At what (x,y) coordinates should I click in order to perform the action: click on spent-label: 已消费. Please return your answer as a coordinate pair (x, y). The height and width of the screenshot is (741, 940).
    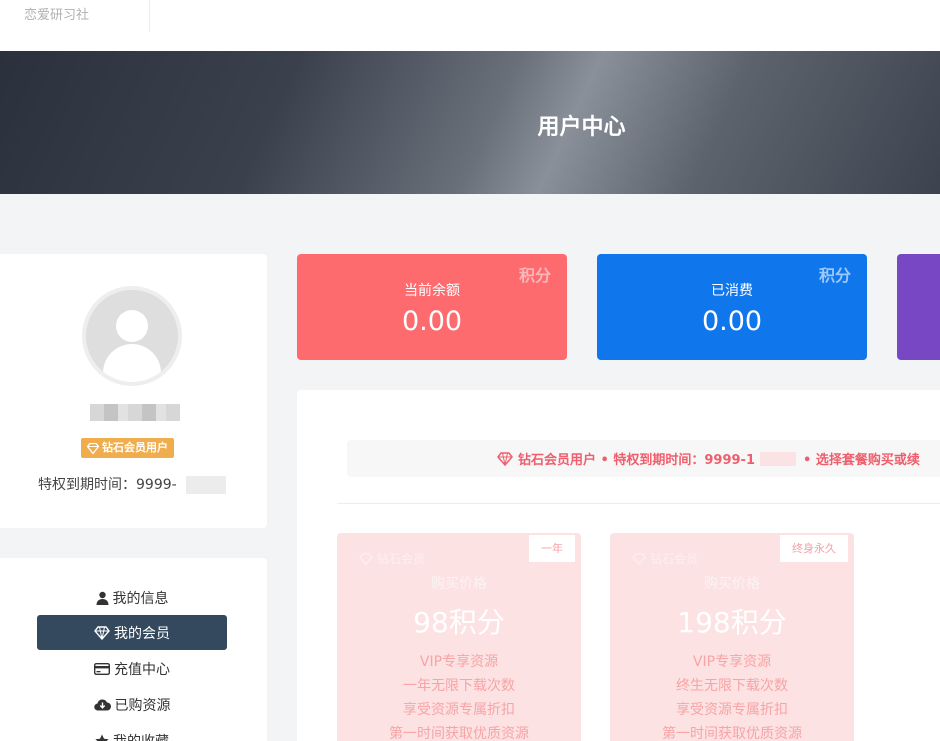
    Looking at the image, I should click on (732, 291).